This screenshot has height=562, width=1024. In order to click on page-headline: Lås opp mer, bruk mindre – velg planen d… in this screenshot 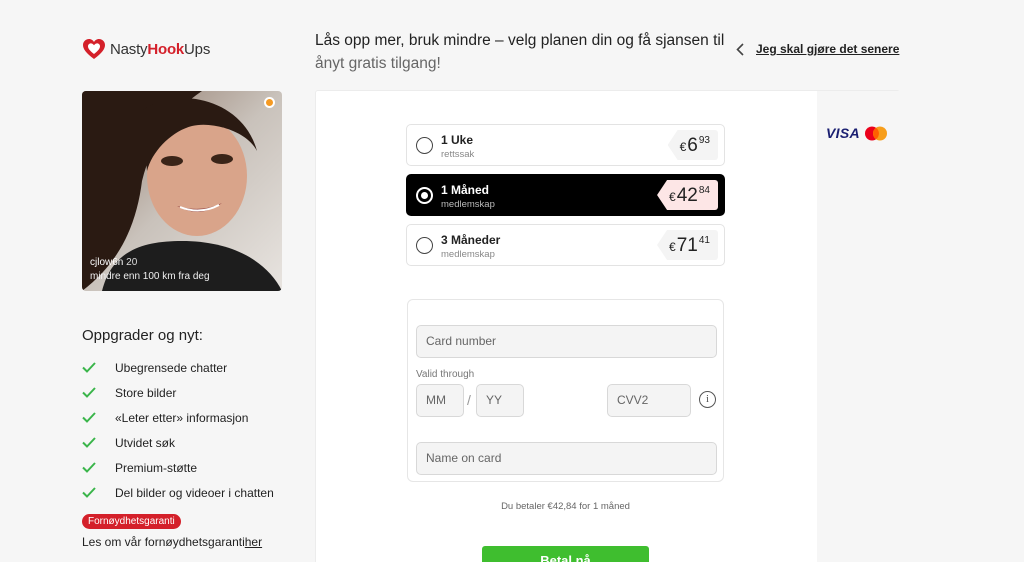, I will do `click(520, 52)`.